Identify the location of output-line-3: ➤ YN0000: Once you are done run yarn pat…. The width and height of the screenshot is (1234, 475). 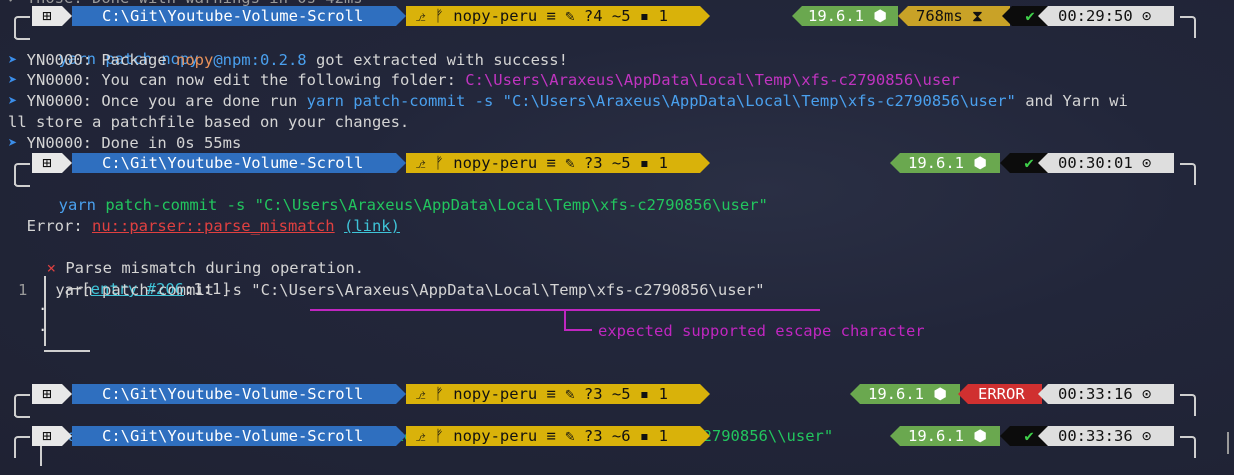
(568, 101).